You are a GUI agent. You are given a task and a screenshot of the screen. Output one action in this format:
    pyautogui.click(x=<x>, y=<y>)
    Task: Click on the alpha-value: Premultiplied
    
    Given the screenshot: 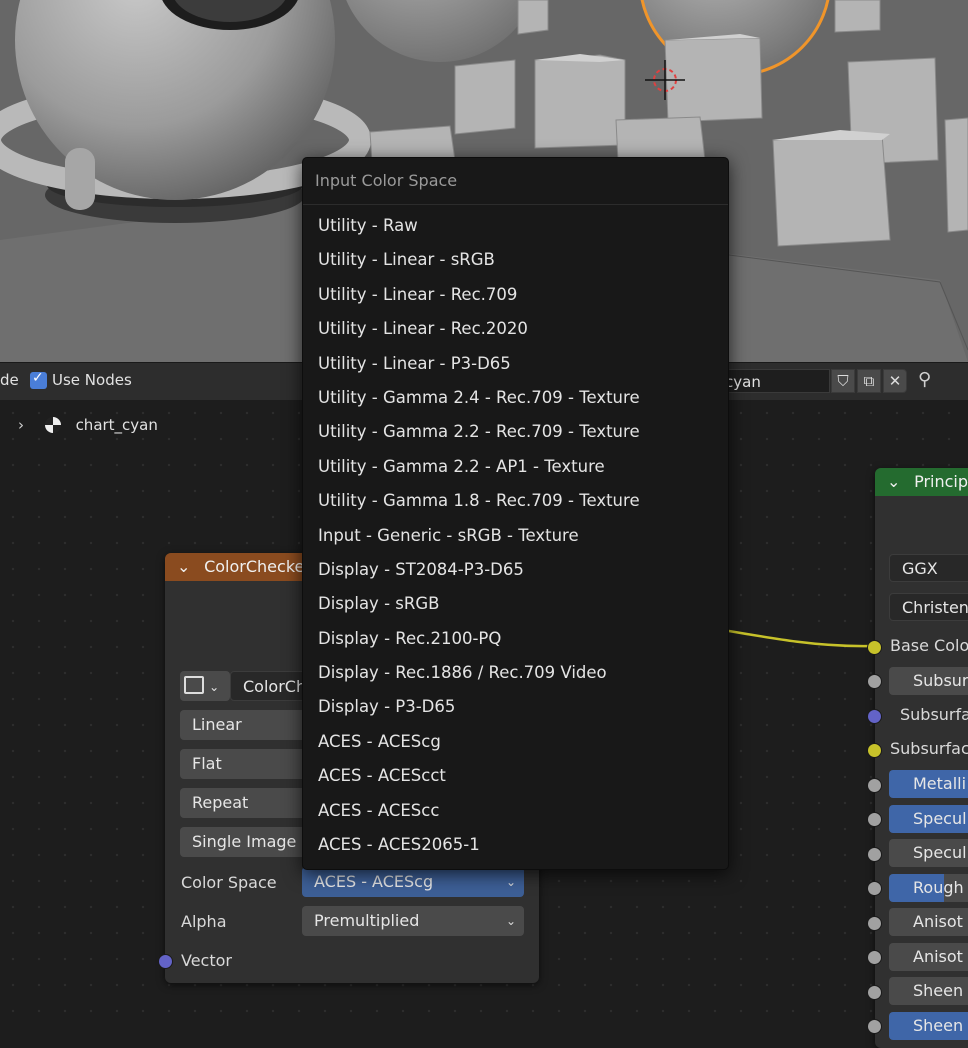 What is the action you would take?
    pyautogui.click(x=367, y=920)
    